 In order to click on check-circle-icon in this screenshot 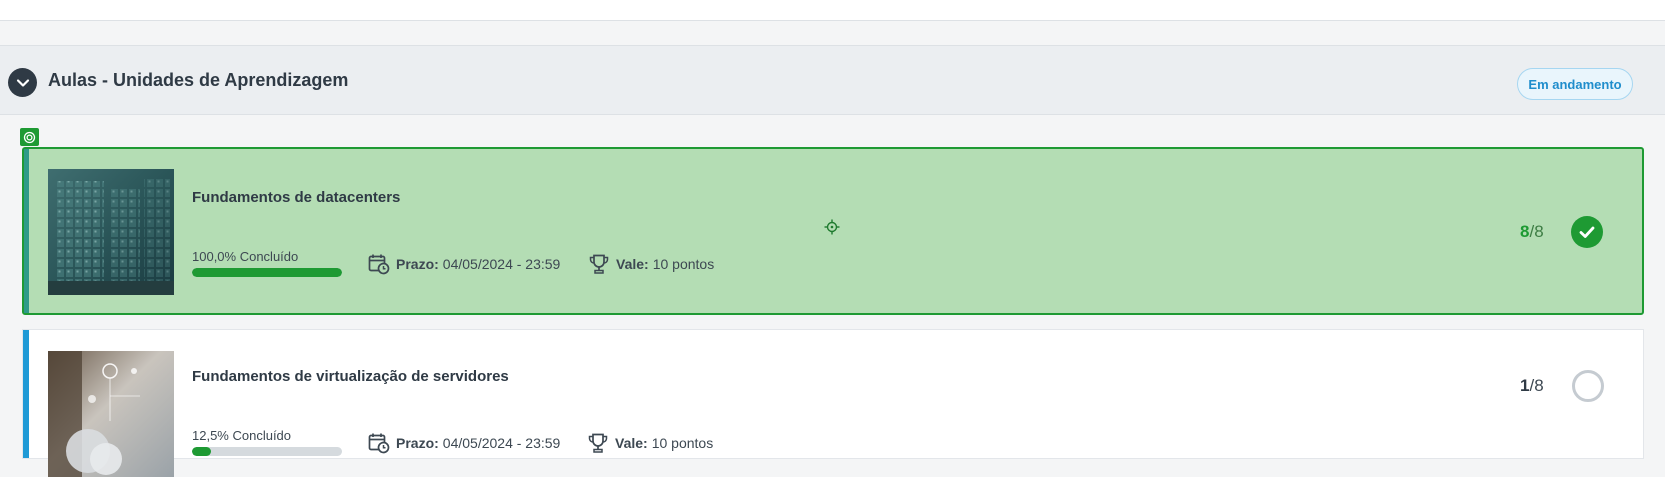, I will do `click(1587, 232)`.